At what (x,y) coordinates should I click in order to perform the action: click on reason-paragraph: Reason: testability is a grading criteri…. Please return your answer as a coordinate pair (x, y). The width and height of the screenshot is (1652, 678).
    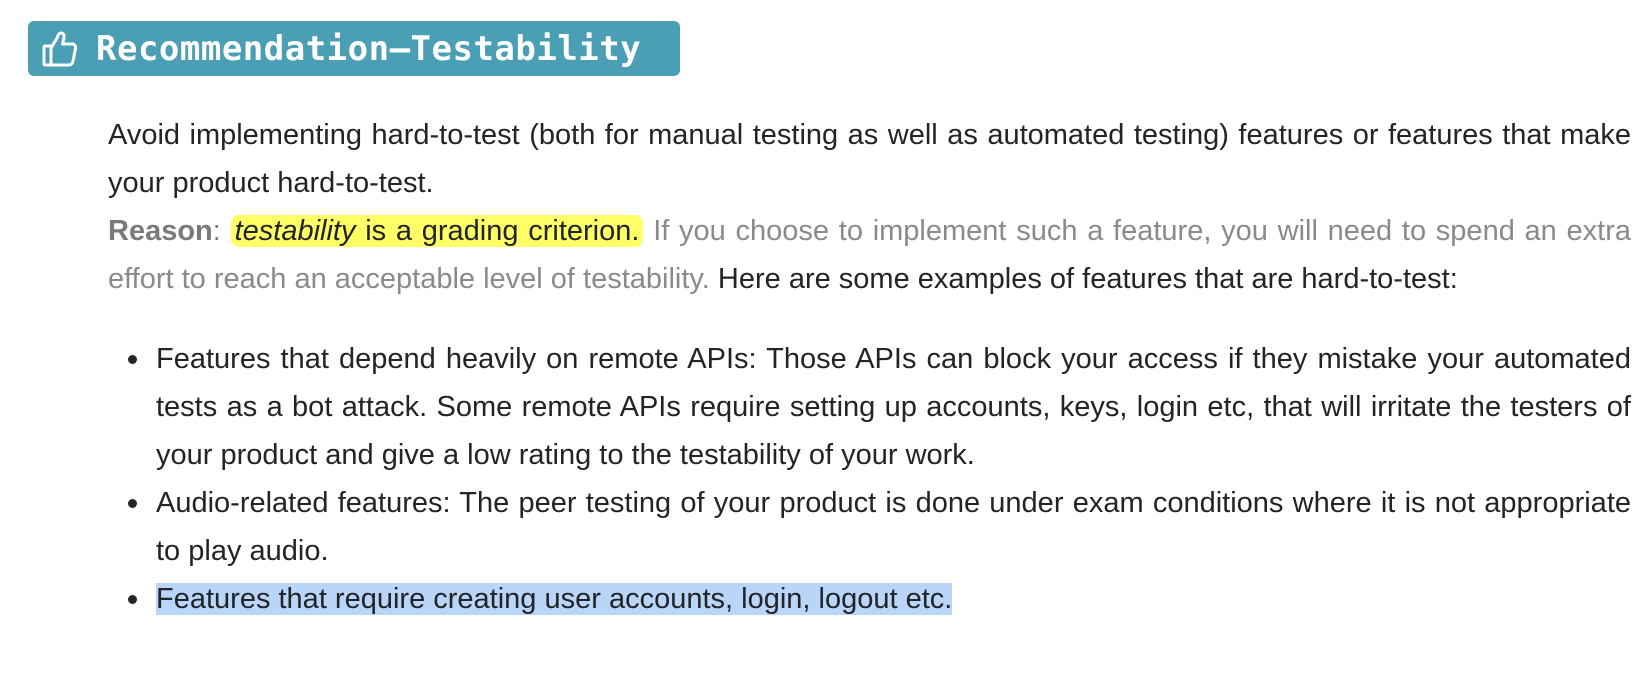
    Looking at the image, I should click on (869, 255).